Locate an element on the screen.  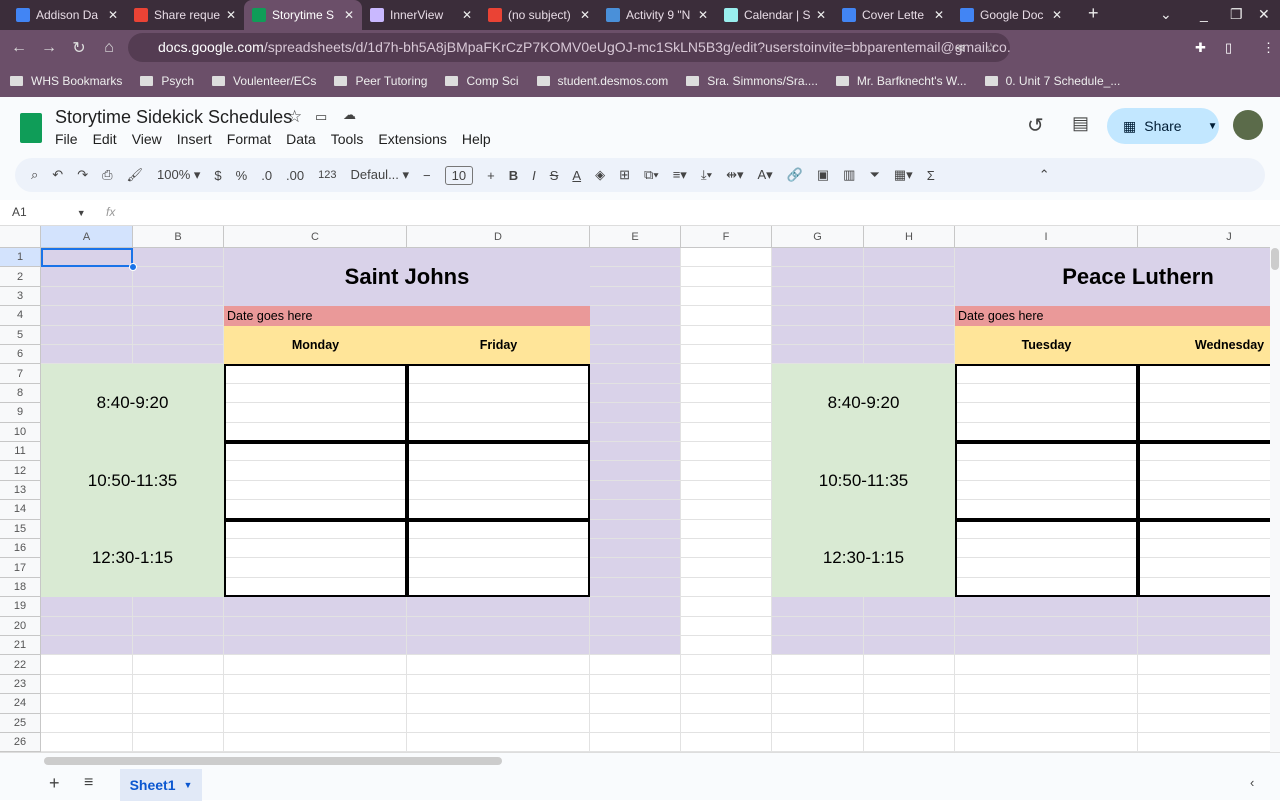
font-select: Defaul... ▾ is located at coordinates (379, 175).